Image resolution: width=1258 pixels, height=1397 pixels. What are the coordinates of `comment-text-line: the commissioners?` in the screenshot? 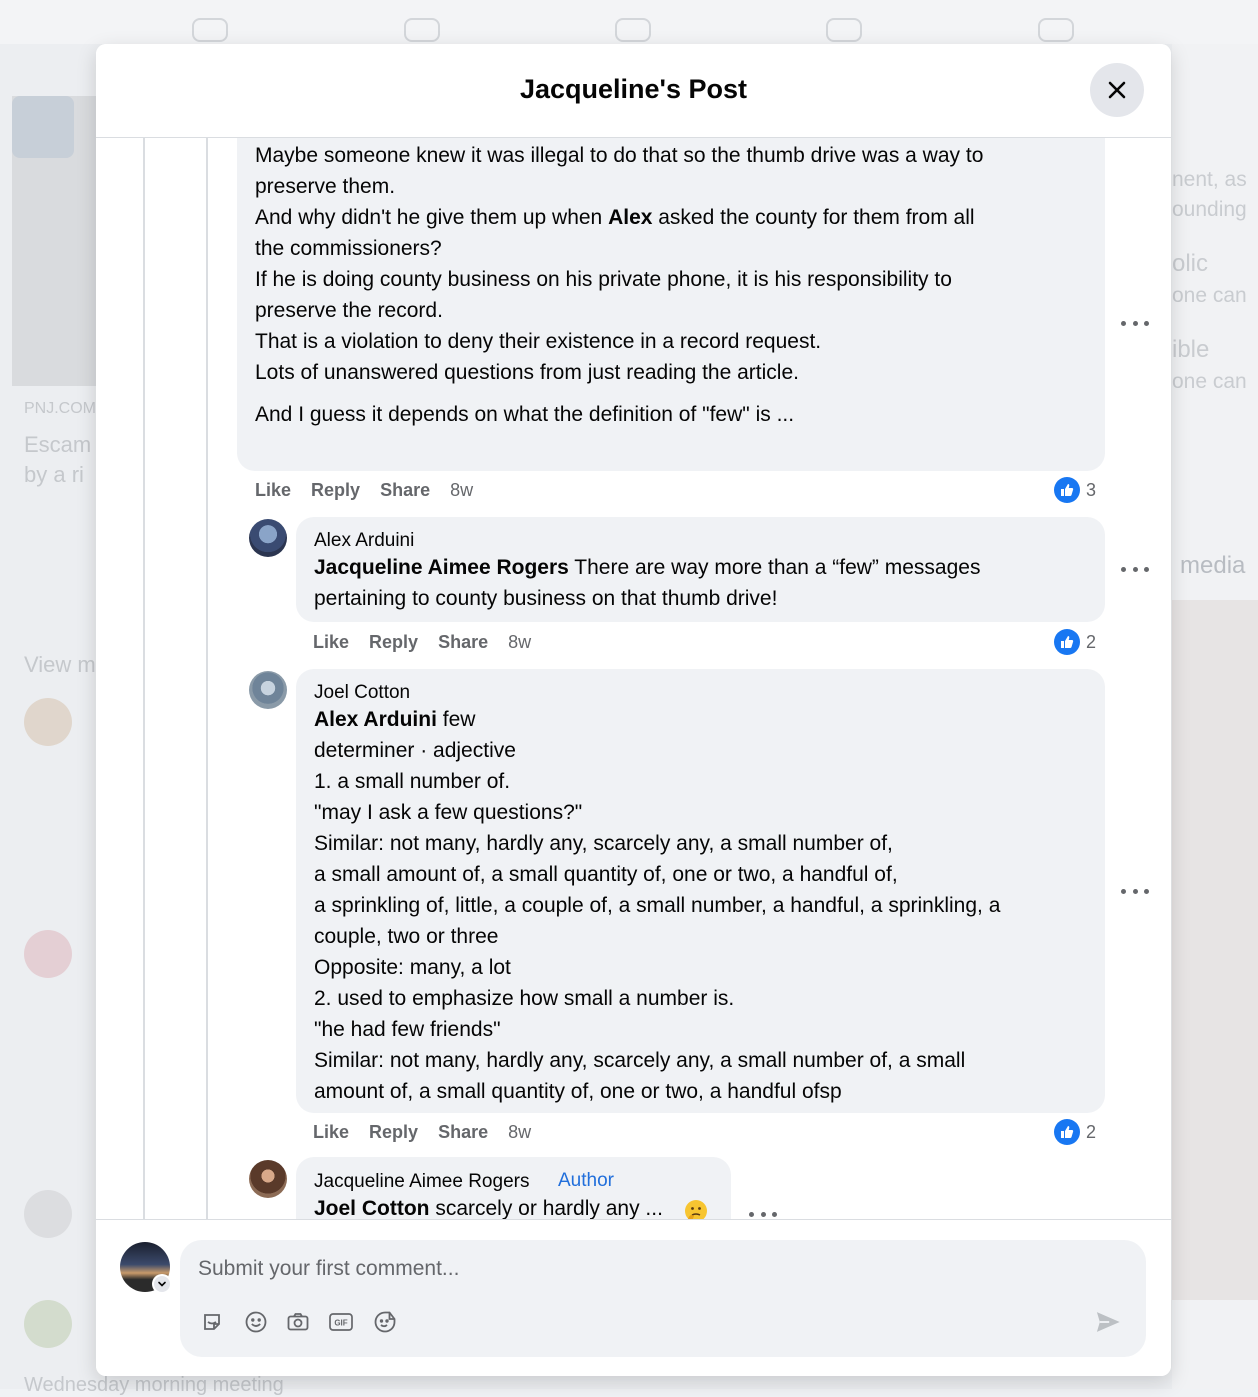 It's located at (348, 248).